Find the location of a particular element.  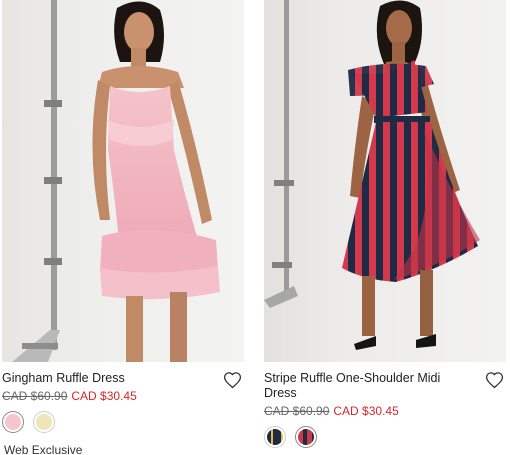

swatch-red-stripe is located at coordinates (306, 437).